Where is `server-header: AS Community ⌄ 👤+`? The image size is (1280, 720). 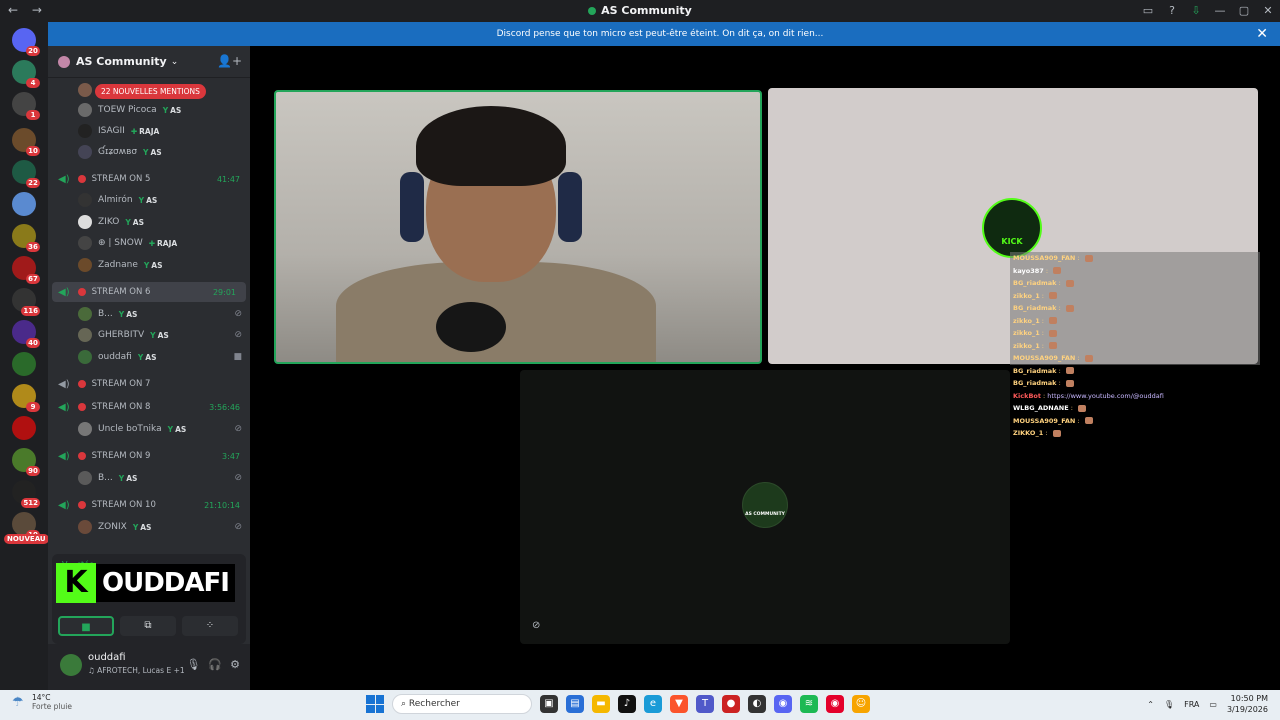
server-header: AS Community ⌄ 👤+ is located at coordinates (149, 62).